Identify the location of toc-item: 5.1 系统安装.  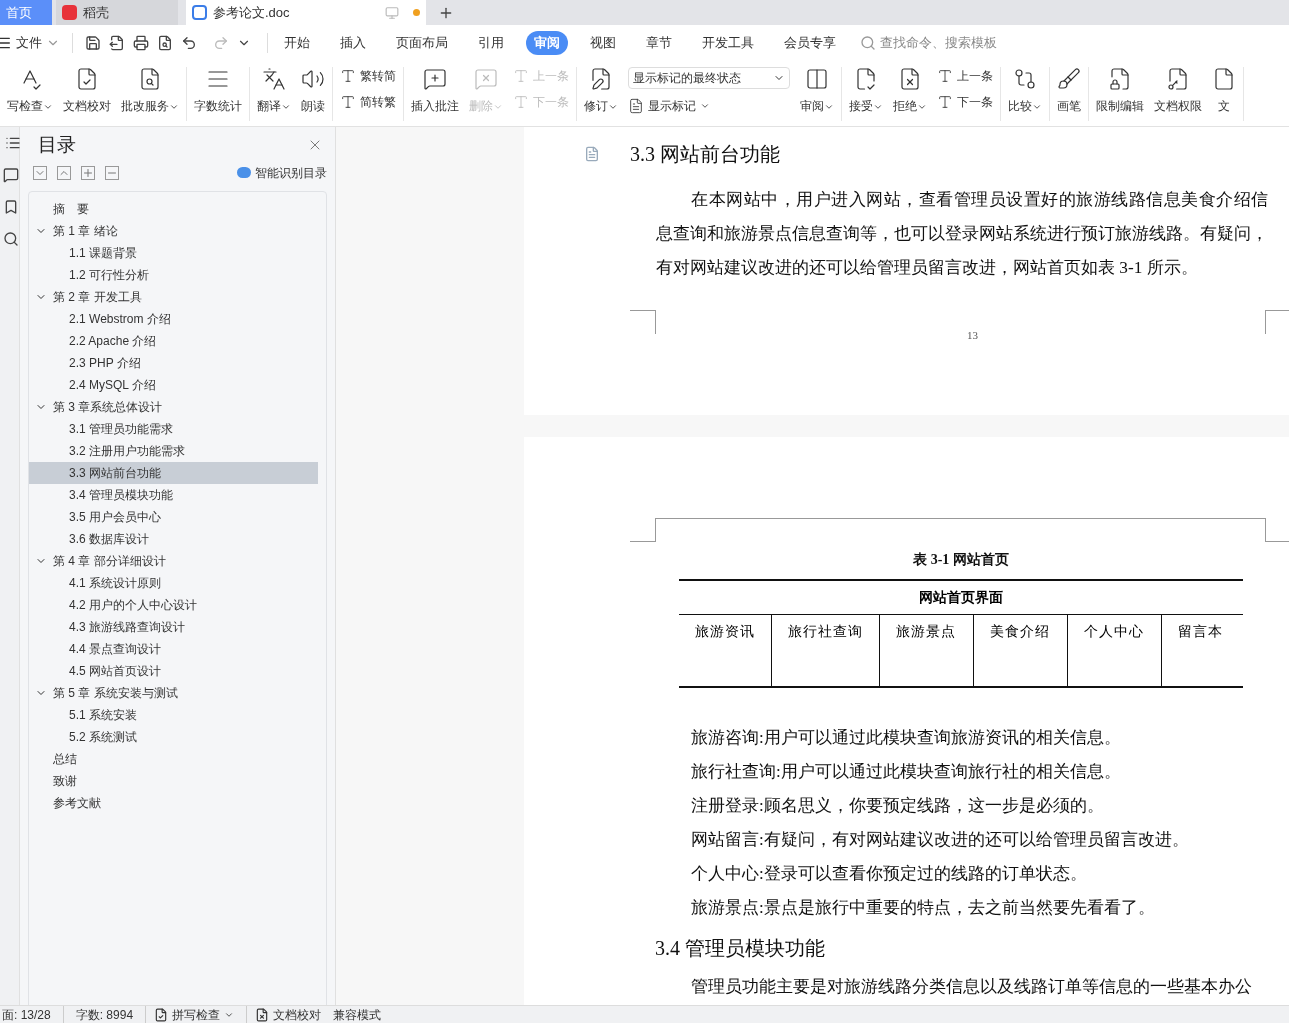
(173, 714).